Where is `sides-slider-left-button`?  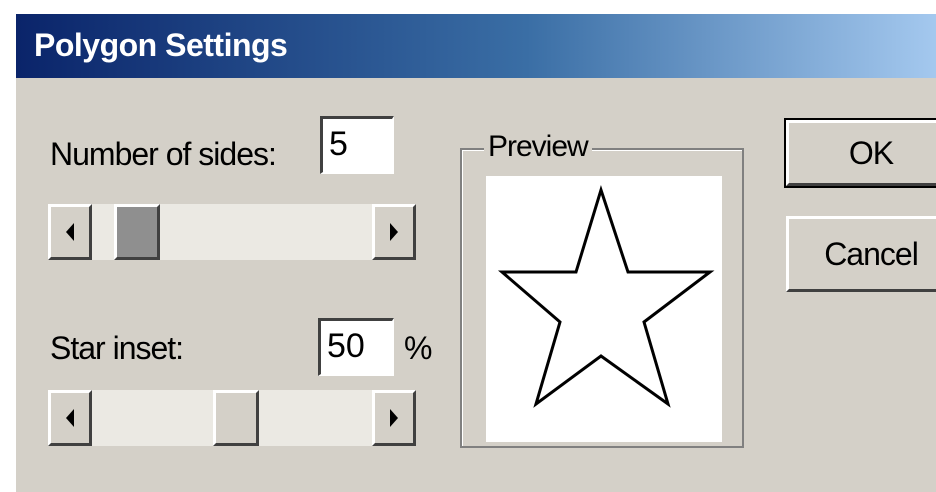
sides-slider-left-button is located at coordinates (70, 232).